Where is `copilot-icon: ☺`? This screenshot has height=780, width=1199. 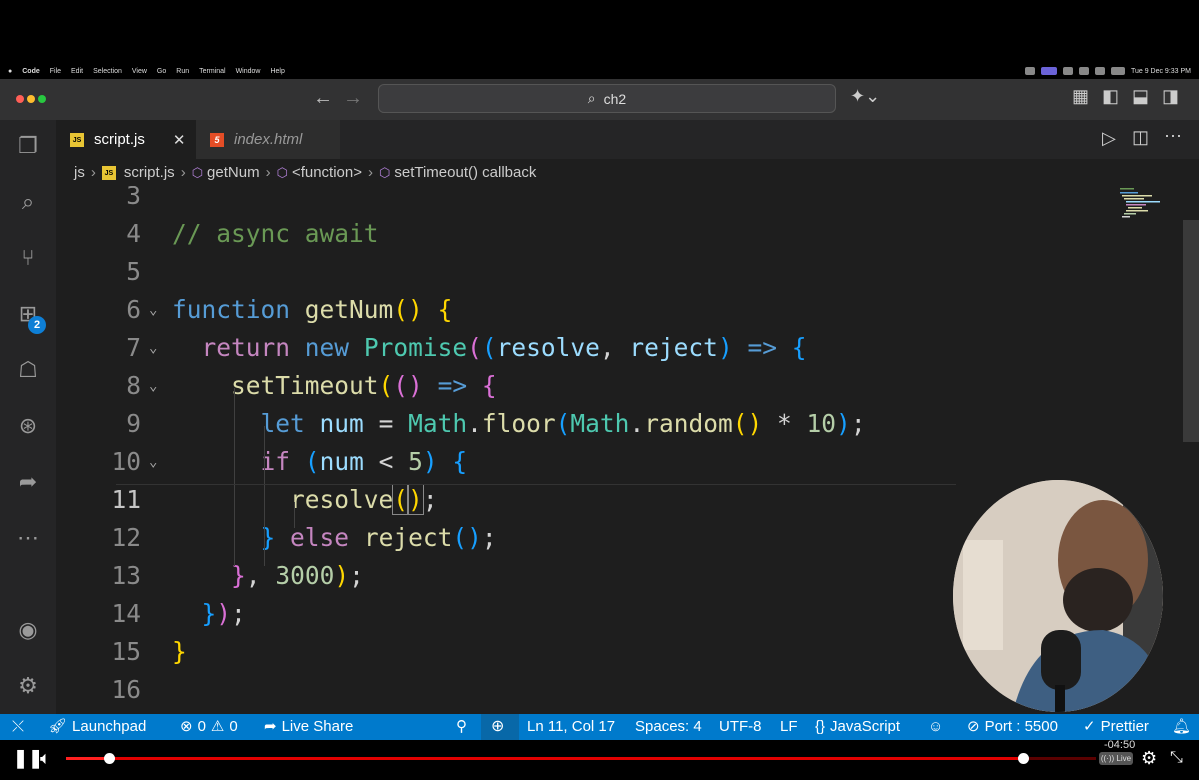 copilot-icon: ☺ is located at coordinates (935, 727).